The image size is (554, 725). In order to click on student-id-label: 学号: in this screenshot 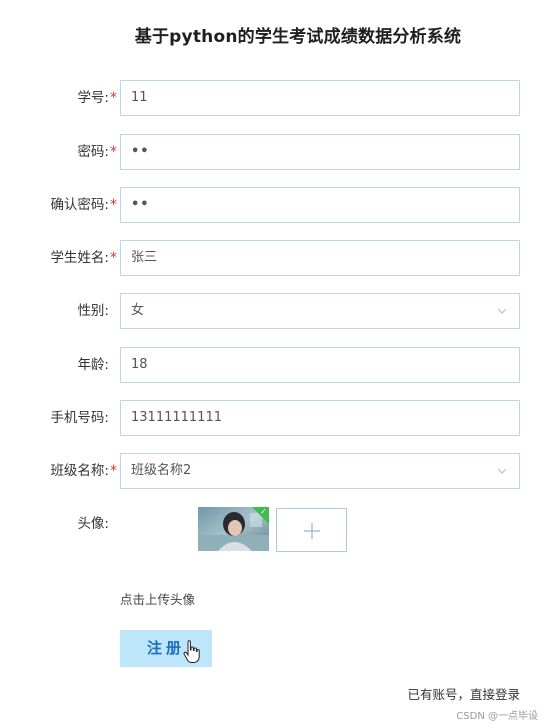, I will do `click(93, 98)`.